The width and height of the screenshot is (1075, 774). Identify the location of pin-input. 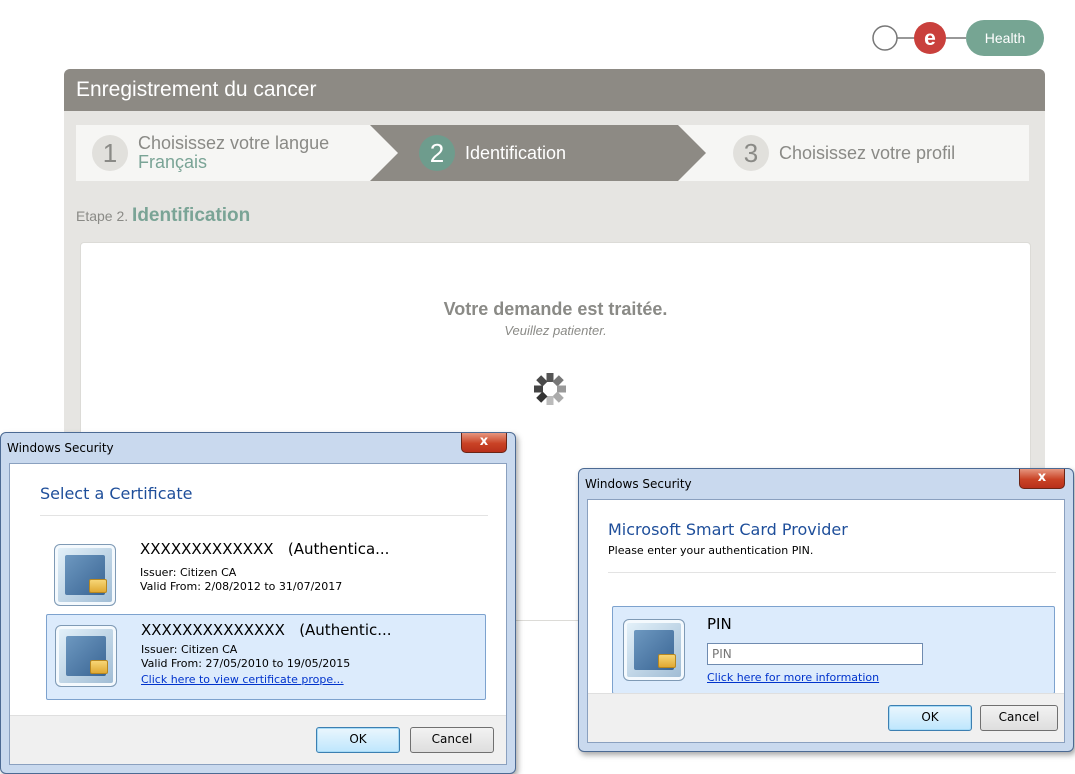
(815, 654).